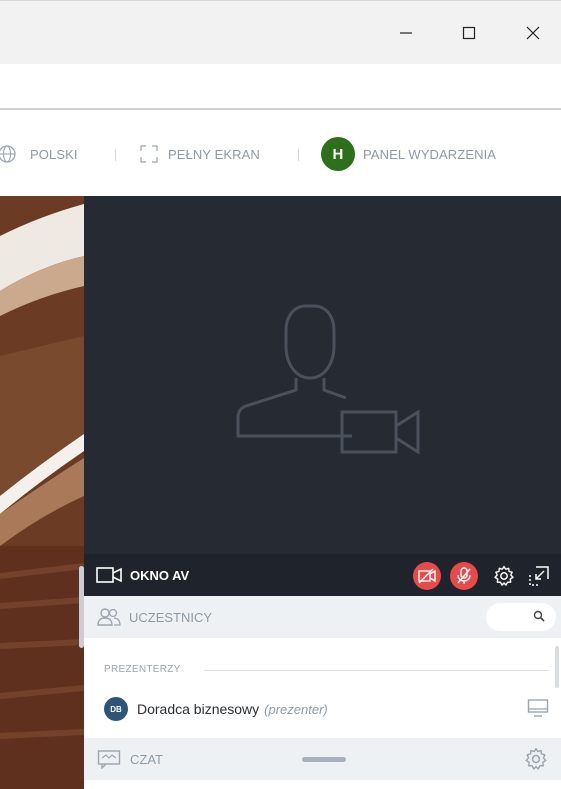  I want to click on background-image, so click(42, 492).